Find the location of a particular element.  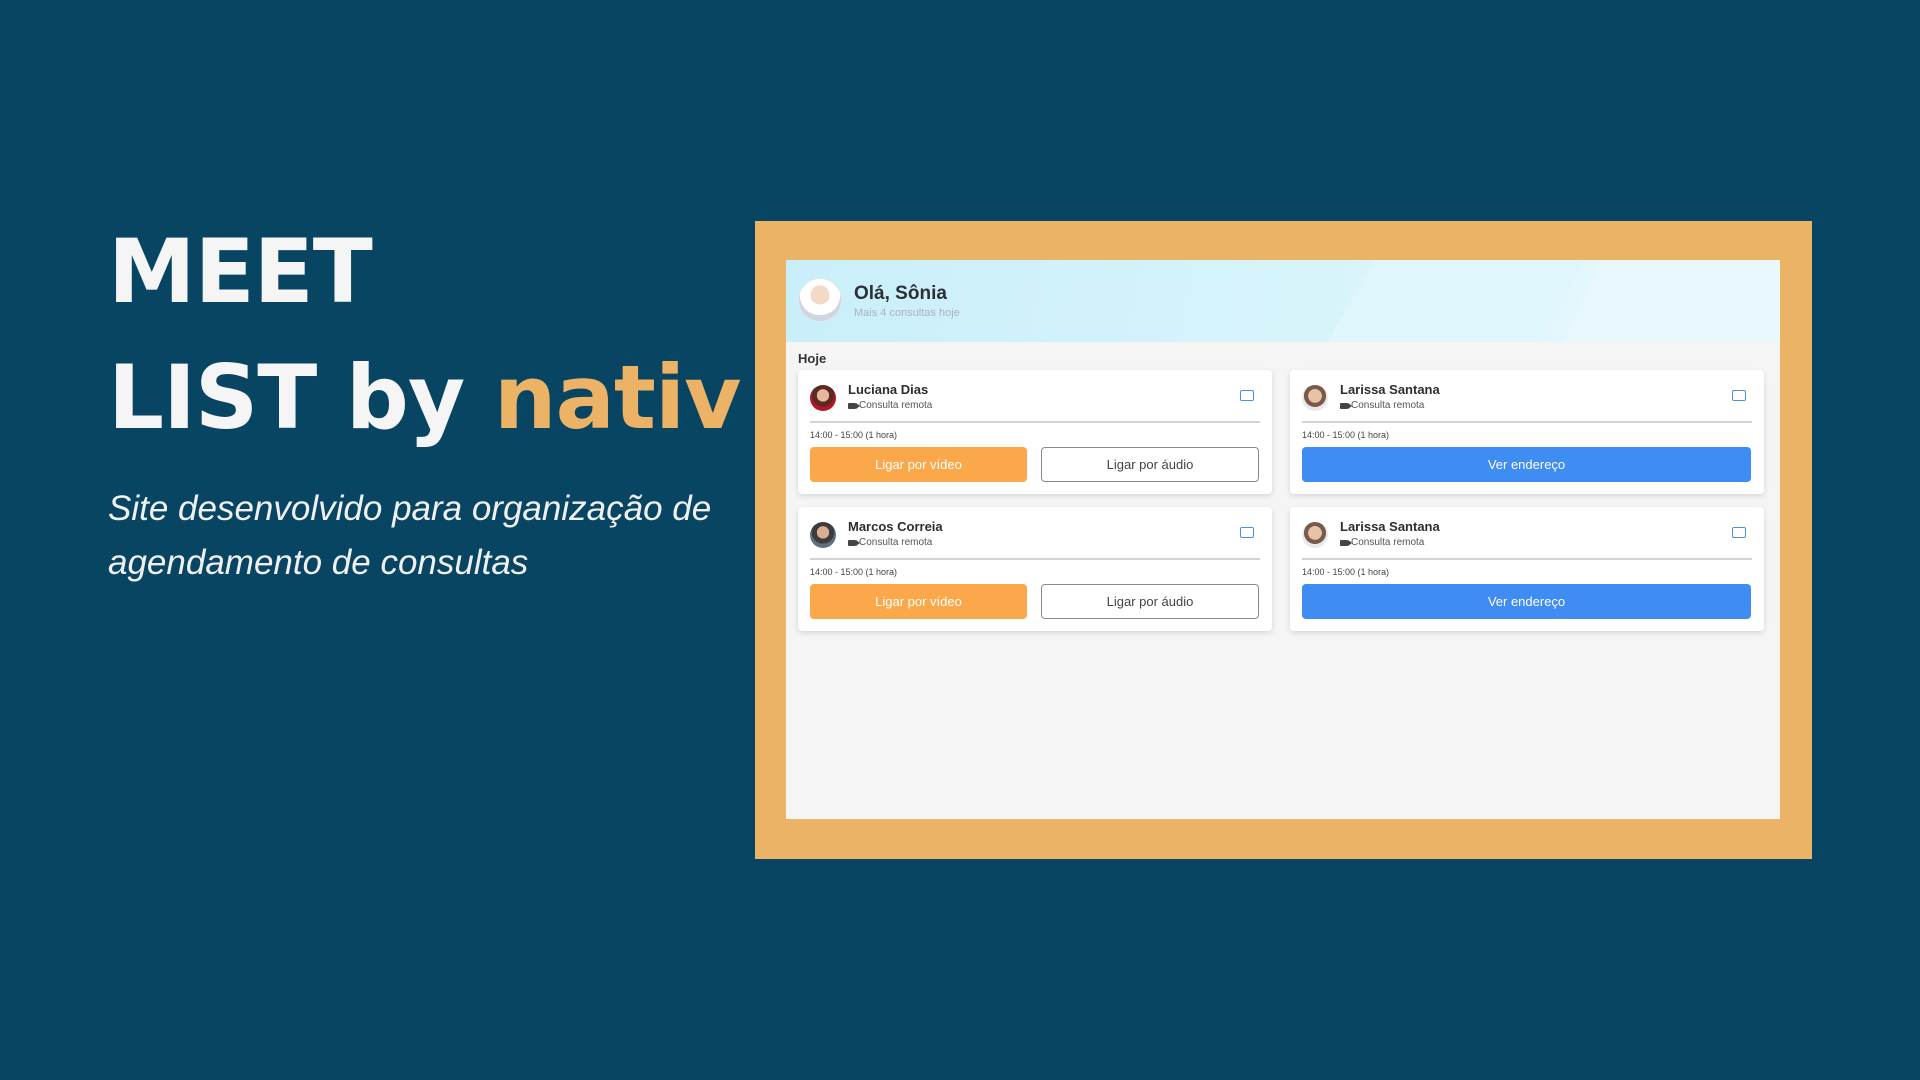

header-banner: Olá, Sônia Mais 4 consultas hoje is located at coordinates (1283, 301).